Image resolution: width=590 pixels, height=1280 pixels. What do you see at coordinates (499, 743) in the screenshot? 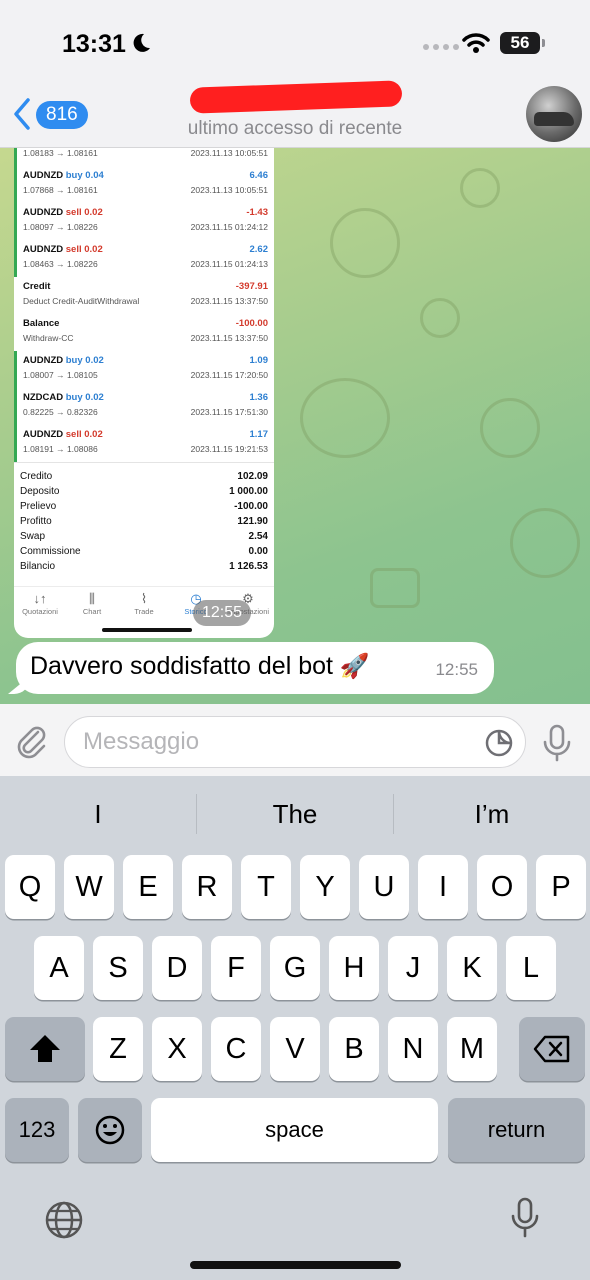
I see `sticker-icon` at bounding box center [499, 743].